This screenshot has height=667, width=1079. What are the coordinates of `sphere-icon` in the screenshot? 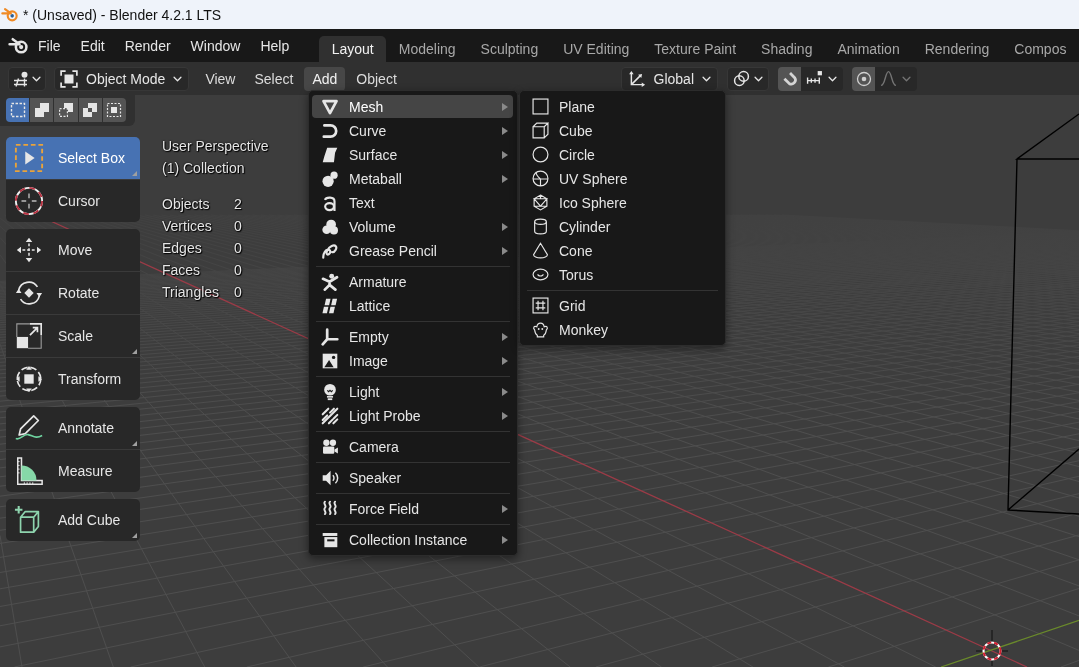 It's located at (540, 178).